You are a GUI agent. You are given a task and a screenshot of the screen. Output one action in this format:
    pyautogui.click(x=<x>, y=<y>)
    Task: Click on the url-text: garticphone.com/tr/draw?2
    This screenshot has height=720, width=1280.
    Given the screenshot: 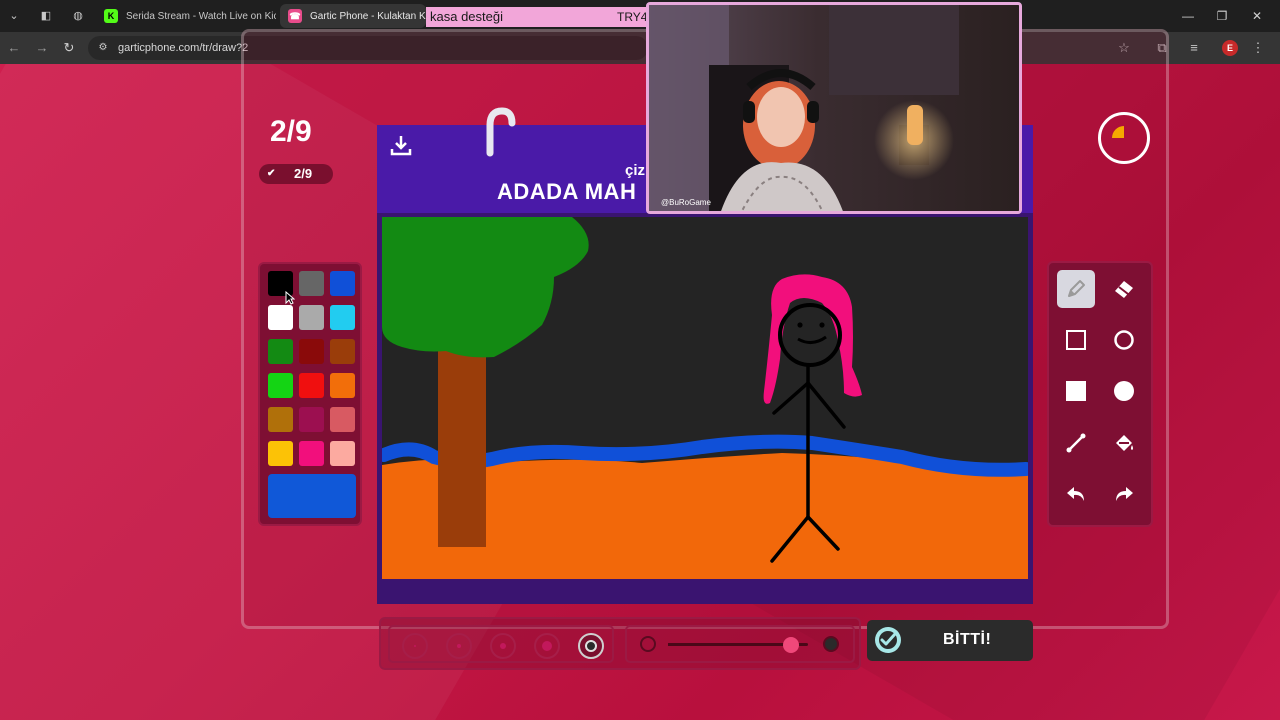 What is the action you would take?
    pyautogui.click(x=183, y=48)
    